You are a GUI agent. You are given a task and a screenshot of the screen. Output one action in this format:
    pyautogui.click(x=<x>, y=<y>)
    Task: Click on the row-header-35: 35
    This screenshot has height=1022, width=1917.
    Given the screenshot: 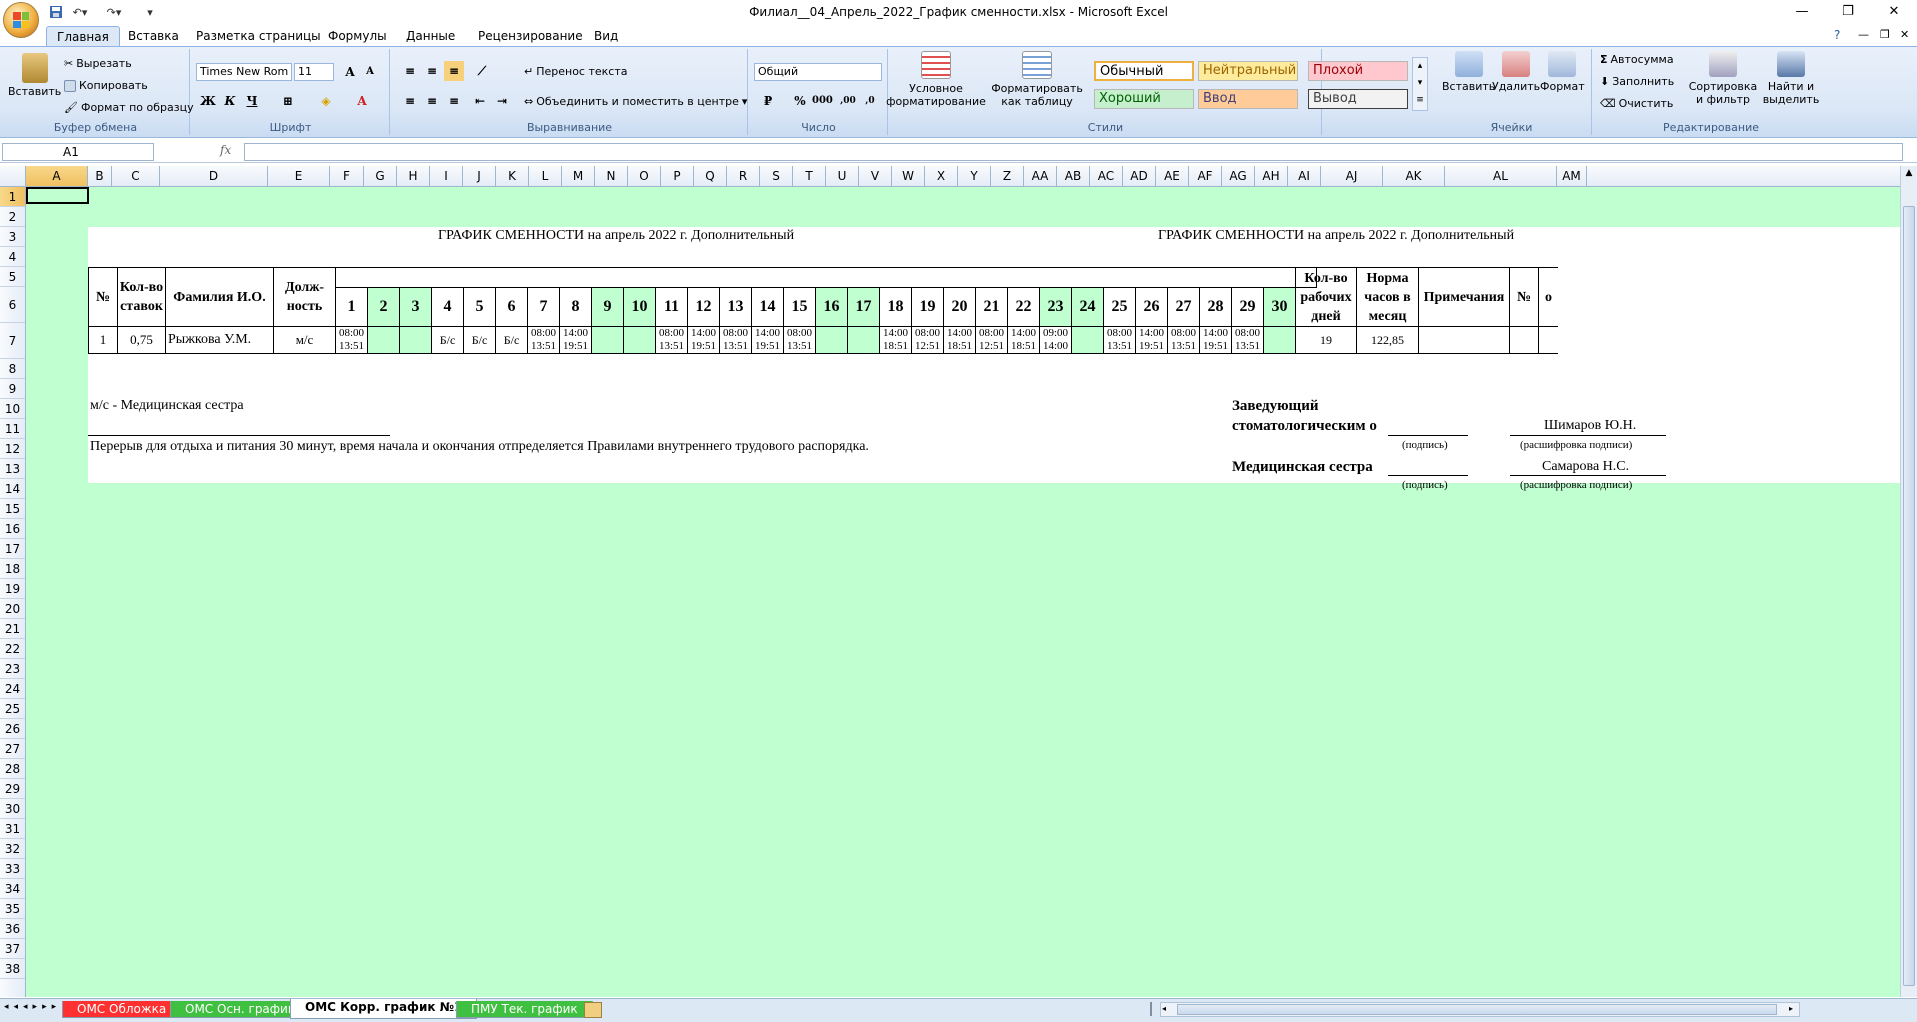 What is the action you would take?
    pyautogui.click(x=12, y=909)
    